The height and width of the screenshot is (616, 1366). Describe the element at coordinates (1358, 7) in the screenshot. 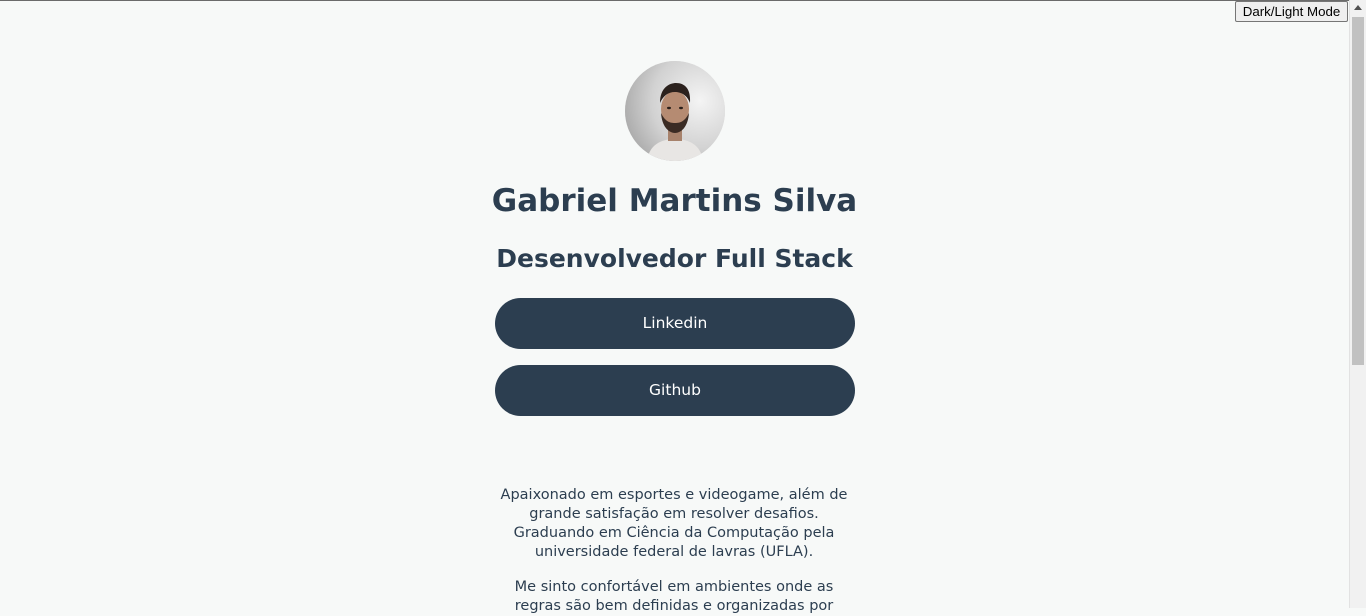

I see `scroll-up-arrow-icon` at that location.